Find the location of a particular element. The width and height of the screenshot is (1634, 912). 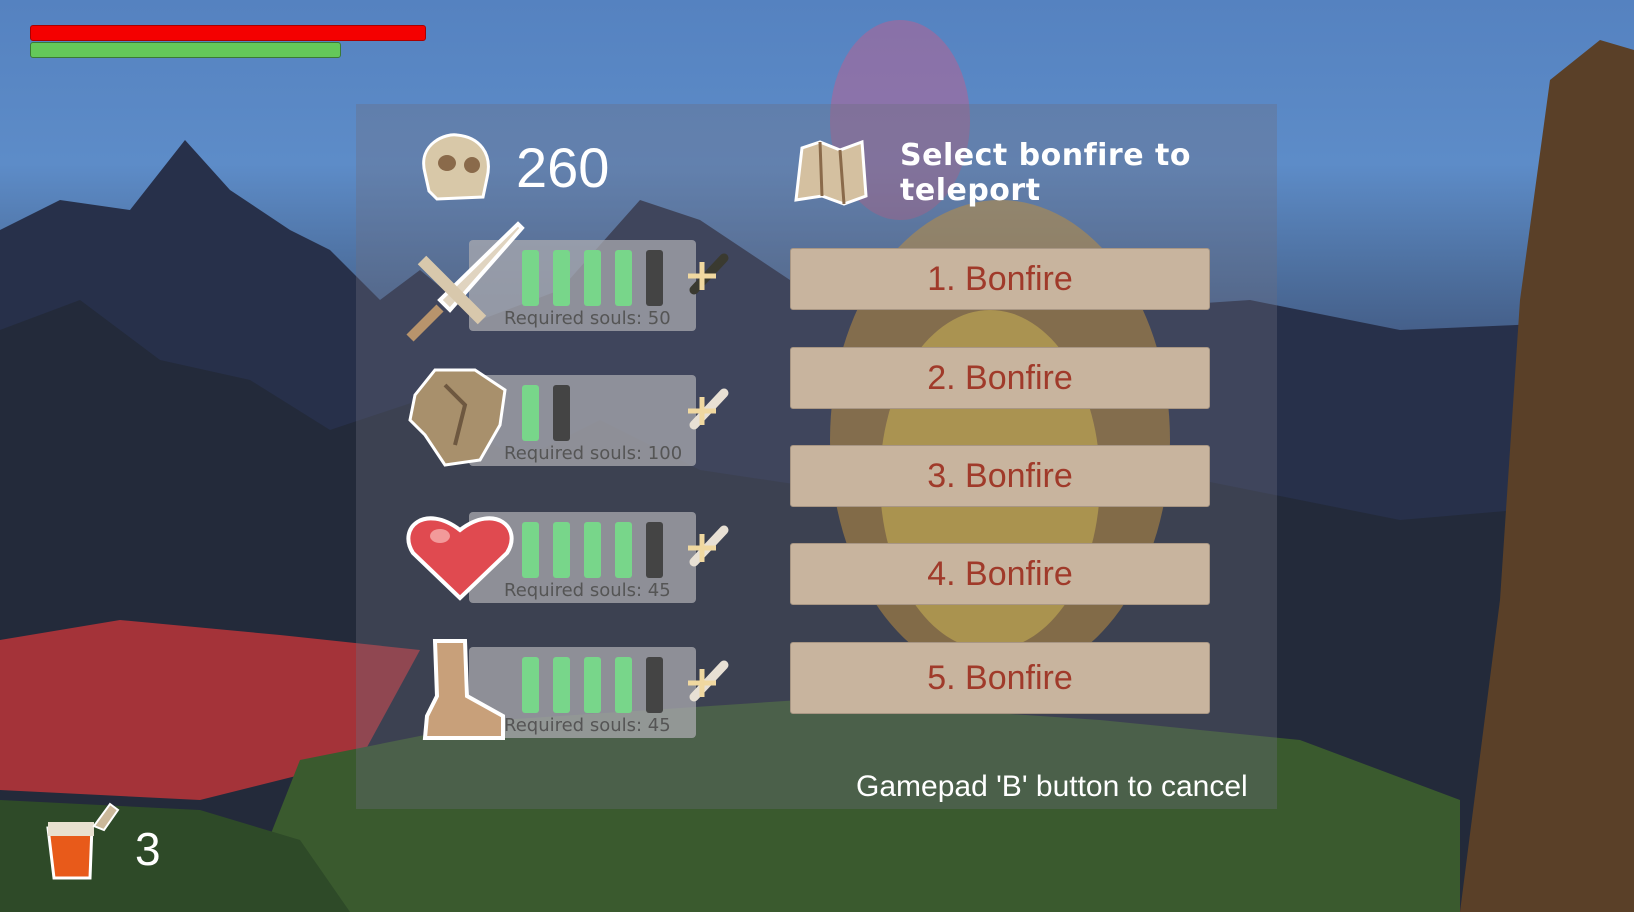

heart-icon is located at coordinates (460, 558).